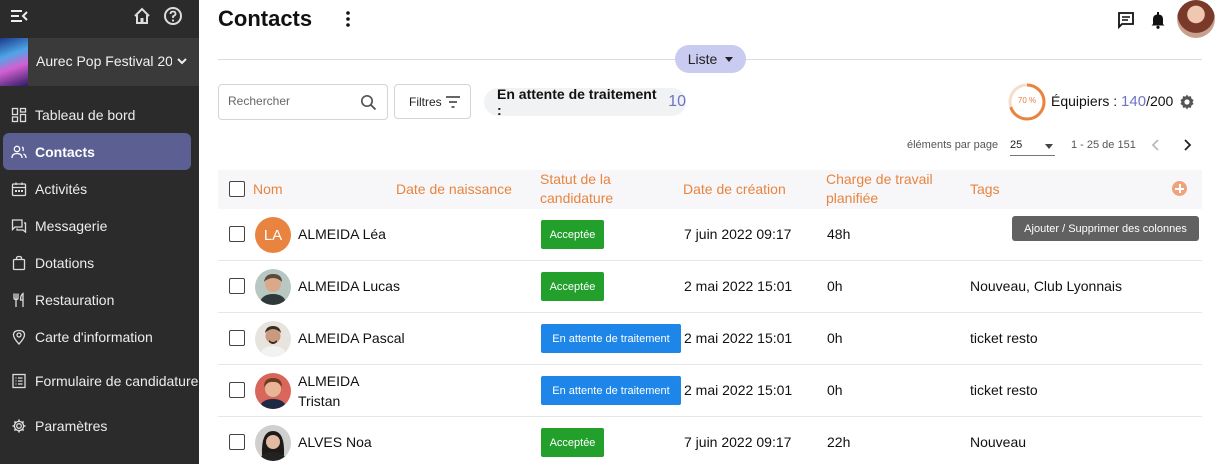 This screenshot has height=464, width=1220. What do you see at coordinates (738, 442) in the screenshot?
I see `created-date: 7 juin 2022 09:17` at bounding box center [738, 442].